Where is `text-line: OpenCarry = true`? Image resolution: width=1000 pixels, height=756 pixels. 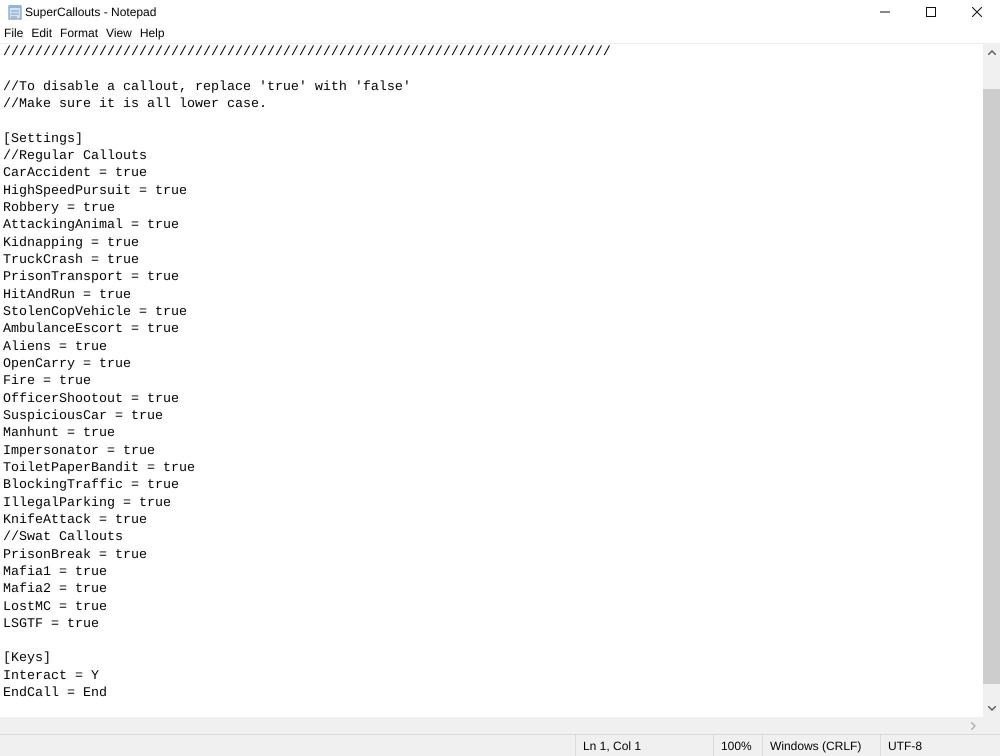 text-line: OpenCarry = true is located at coordinates (67, 365).